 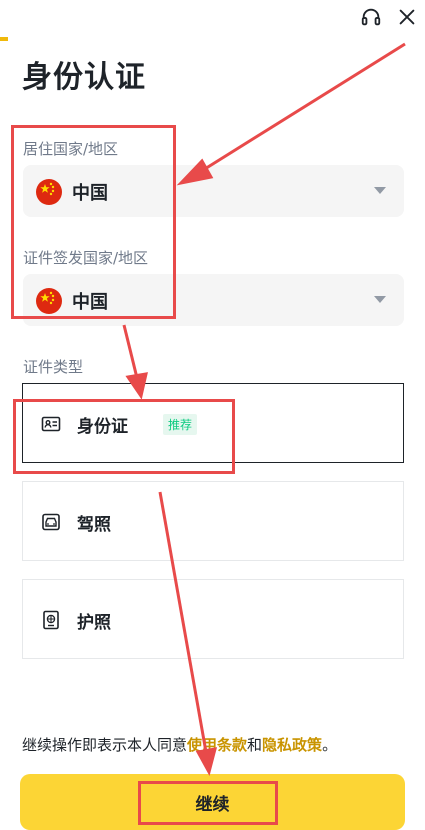 I want to click on consent-prefix: 继续操作即表示本人同意, so click(x=105, y=745).